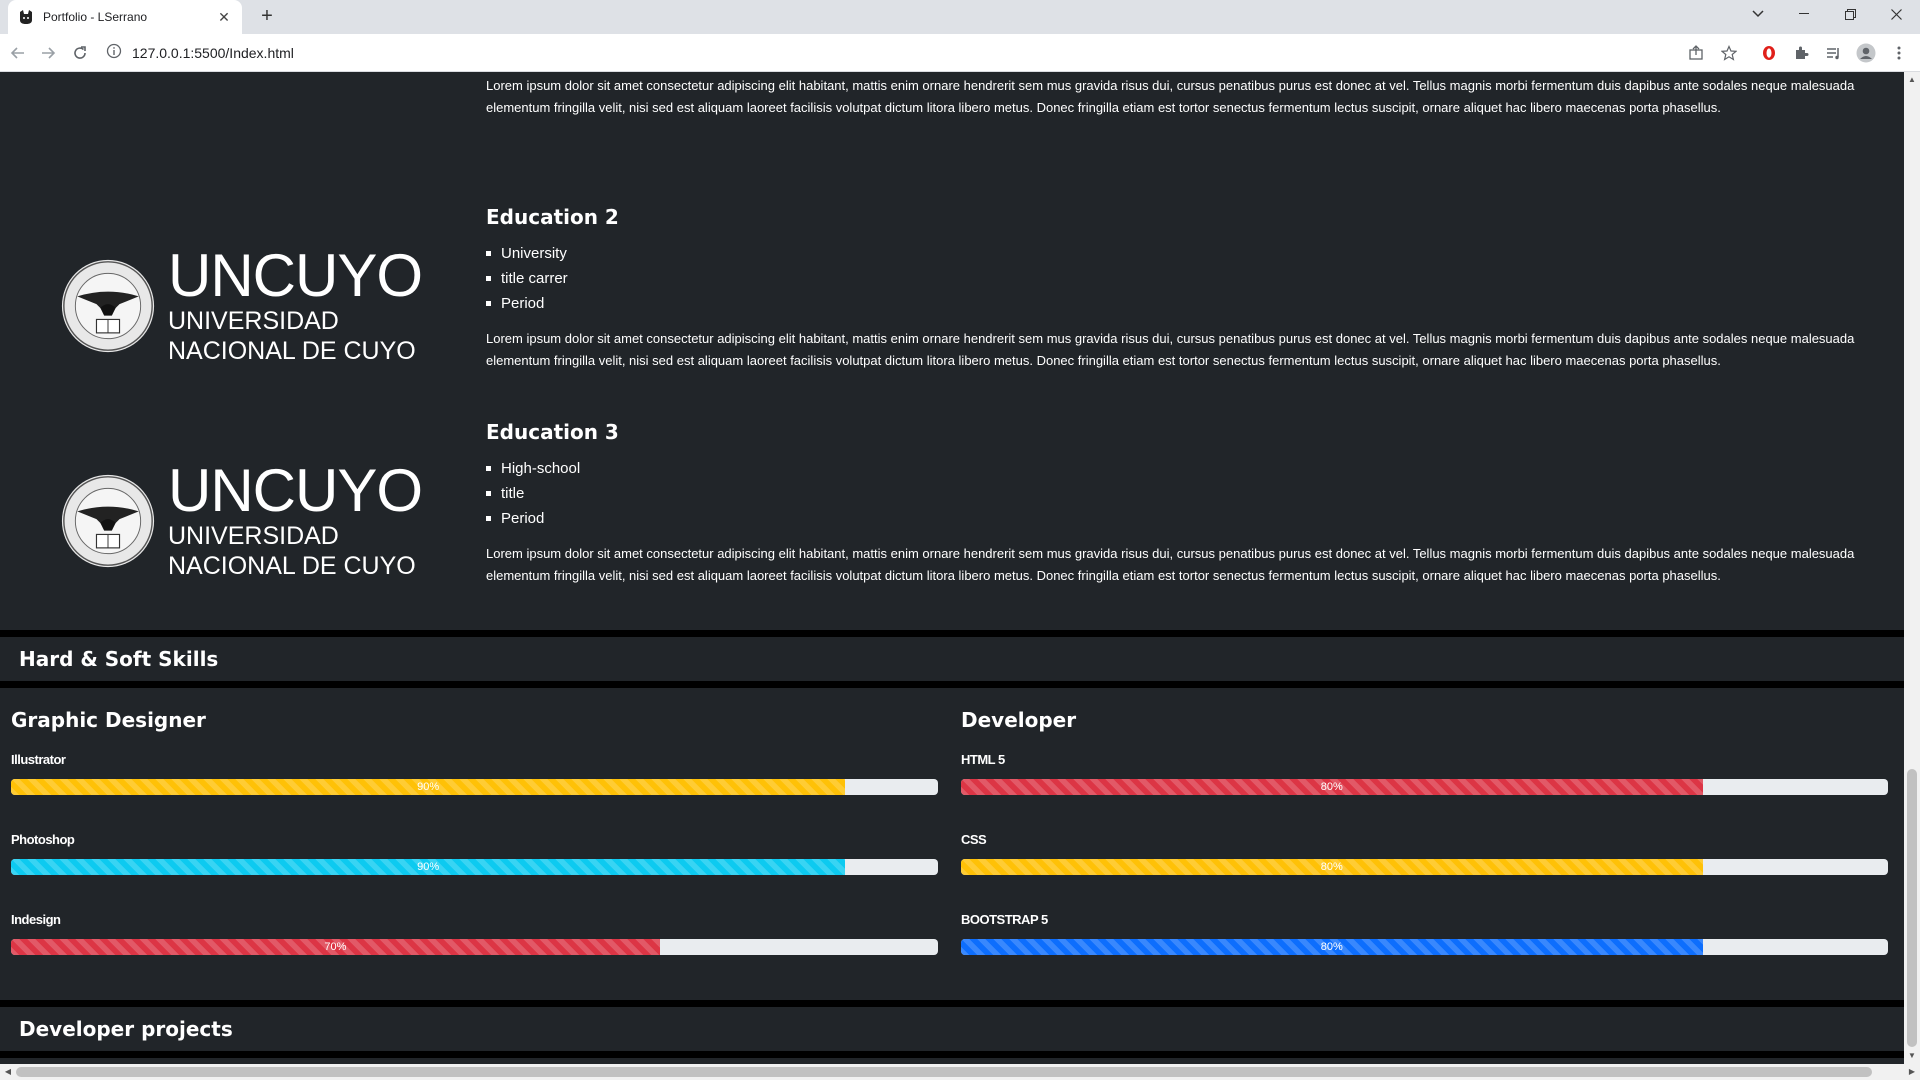  I want to click on vertical-scrollbar: ▲ ▼, so click(1912, 568).